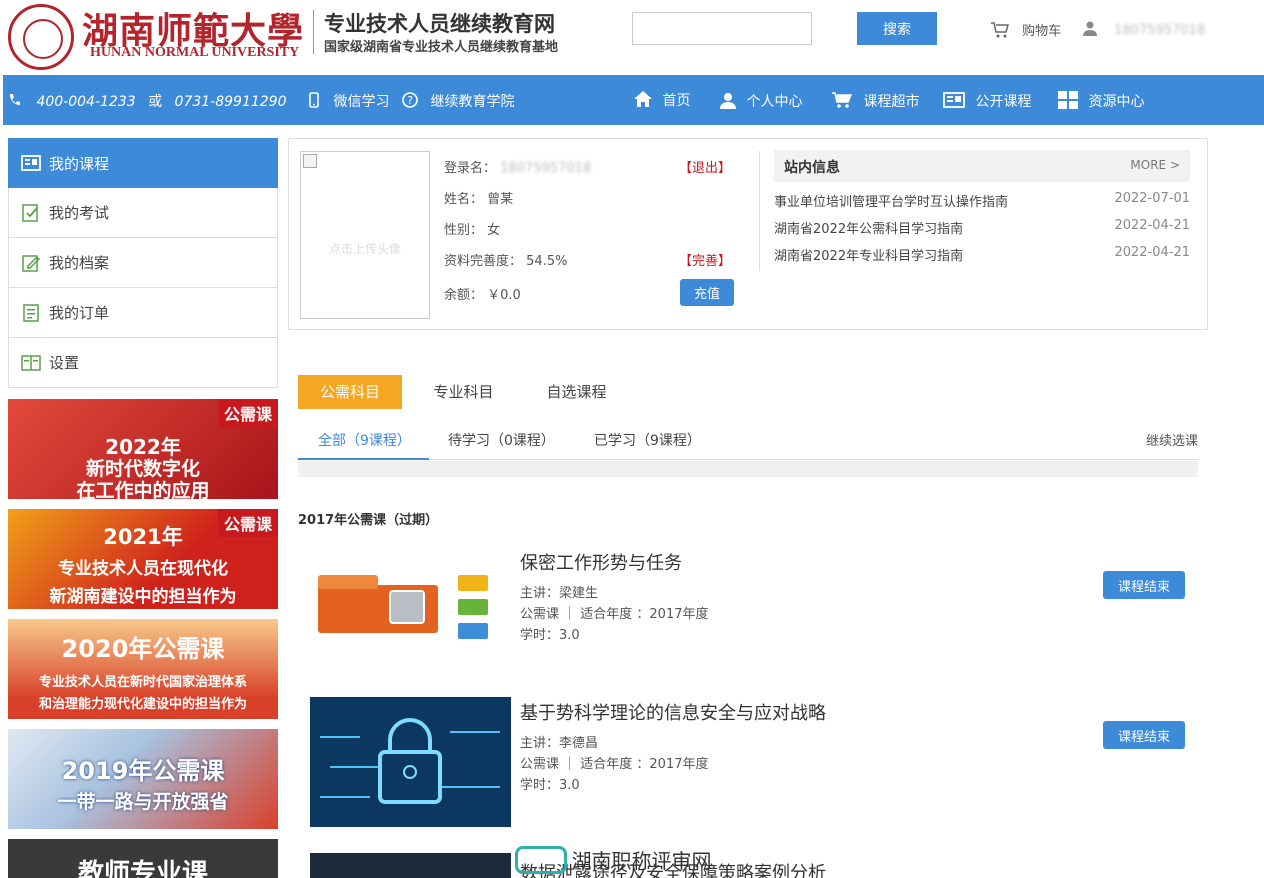  What do you see at coordinates (842, 102) in the screenshot?
I see `cart-nav-icon` at bounding box center [842, 102].